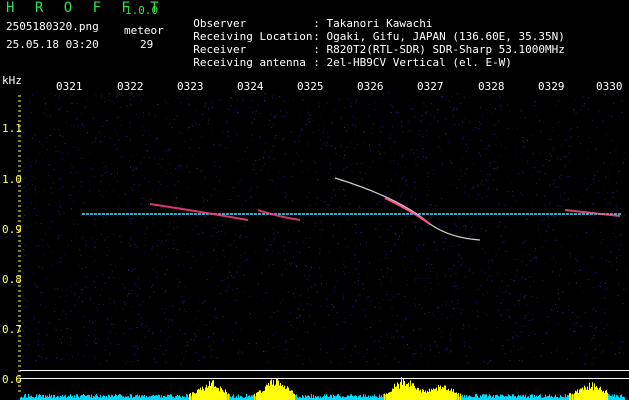 This screenshot has width=629, height=400. I want to click on meteor-count: 29, so click(147, 44).